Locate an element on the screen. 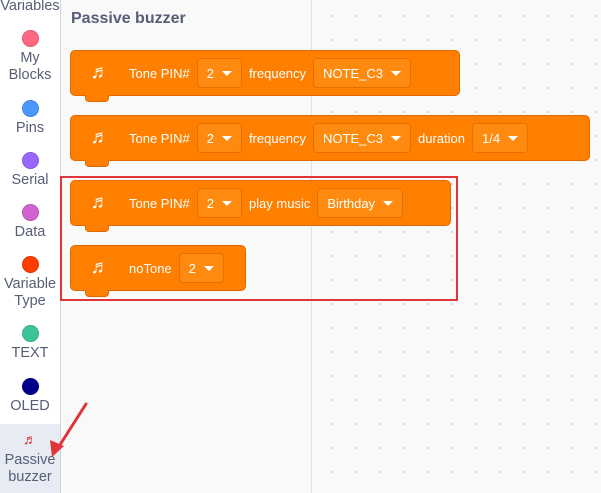  category-my-blocks: My Blocks is located at coordinates (30, 57).